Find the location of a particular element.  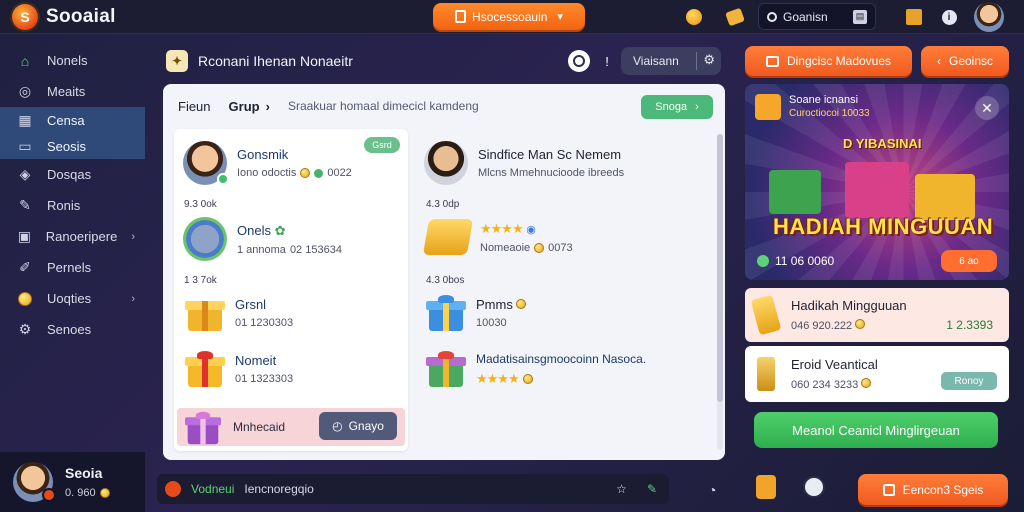

banner-tag: D YIBASINAI is located at coordinates (882, 143).